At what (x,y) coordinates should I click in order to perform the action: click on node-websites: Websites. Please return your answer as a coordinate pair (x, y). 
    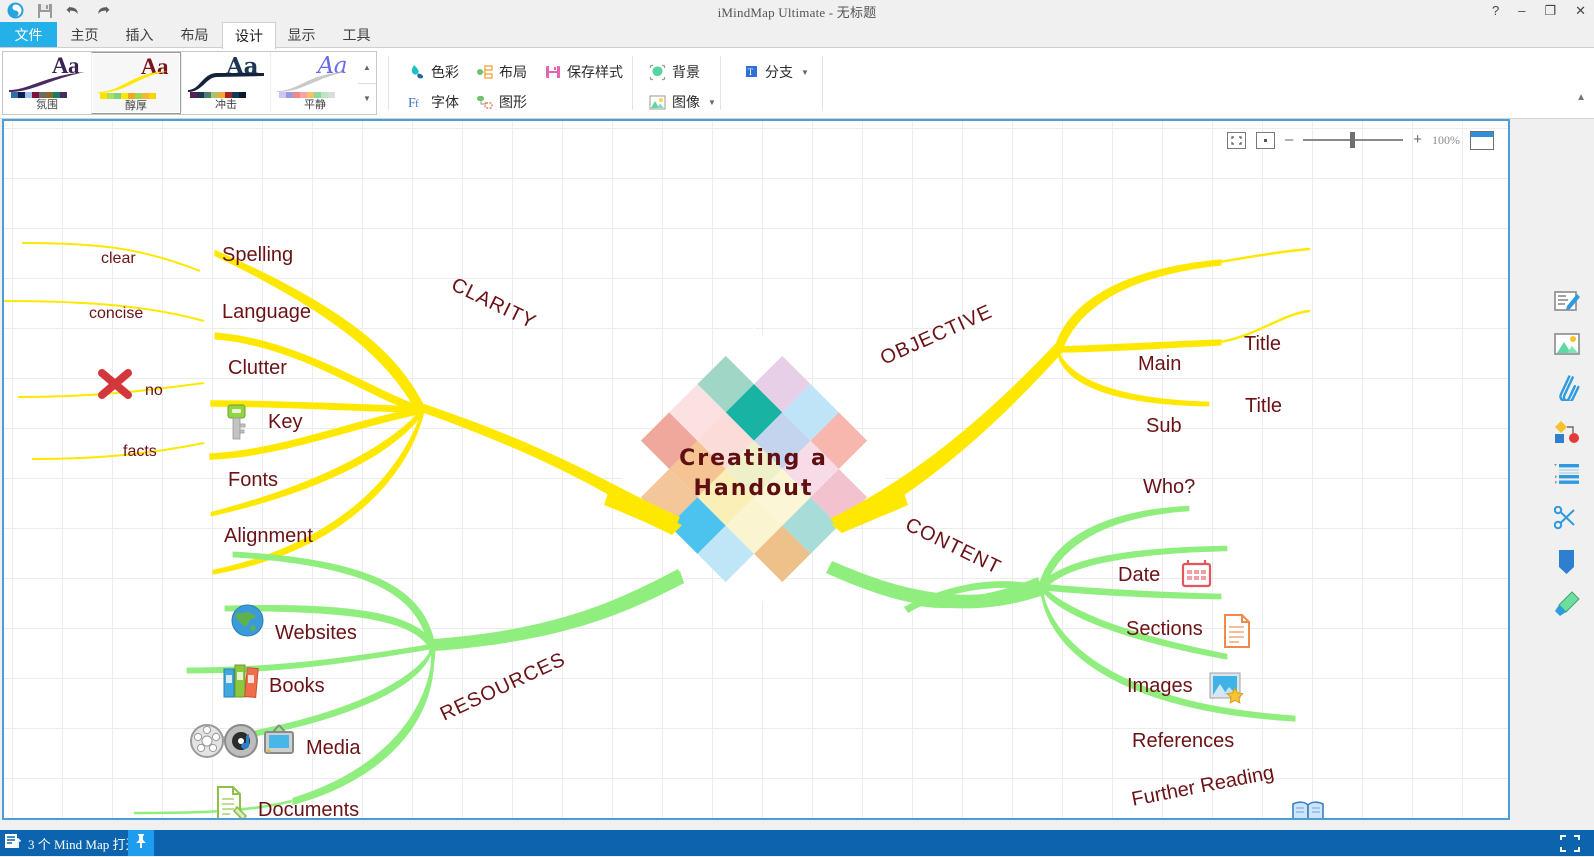
    Looking at the image, I should click on (316, 633).